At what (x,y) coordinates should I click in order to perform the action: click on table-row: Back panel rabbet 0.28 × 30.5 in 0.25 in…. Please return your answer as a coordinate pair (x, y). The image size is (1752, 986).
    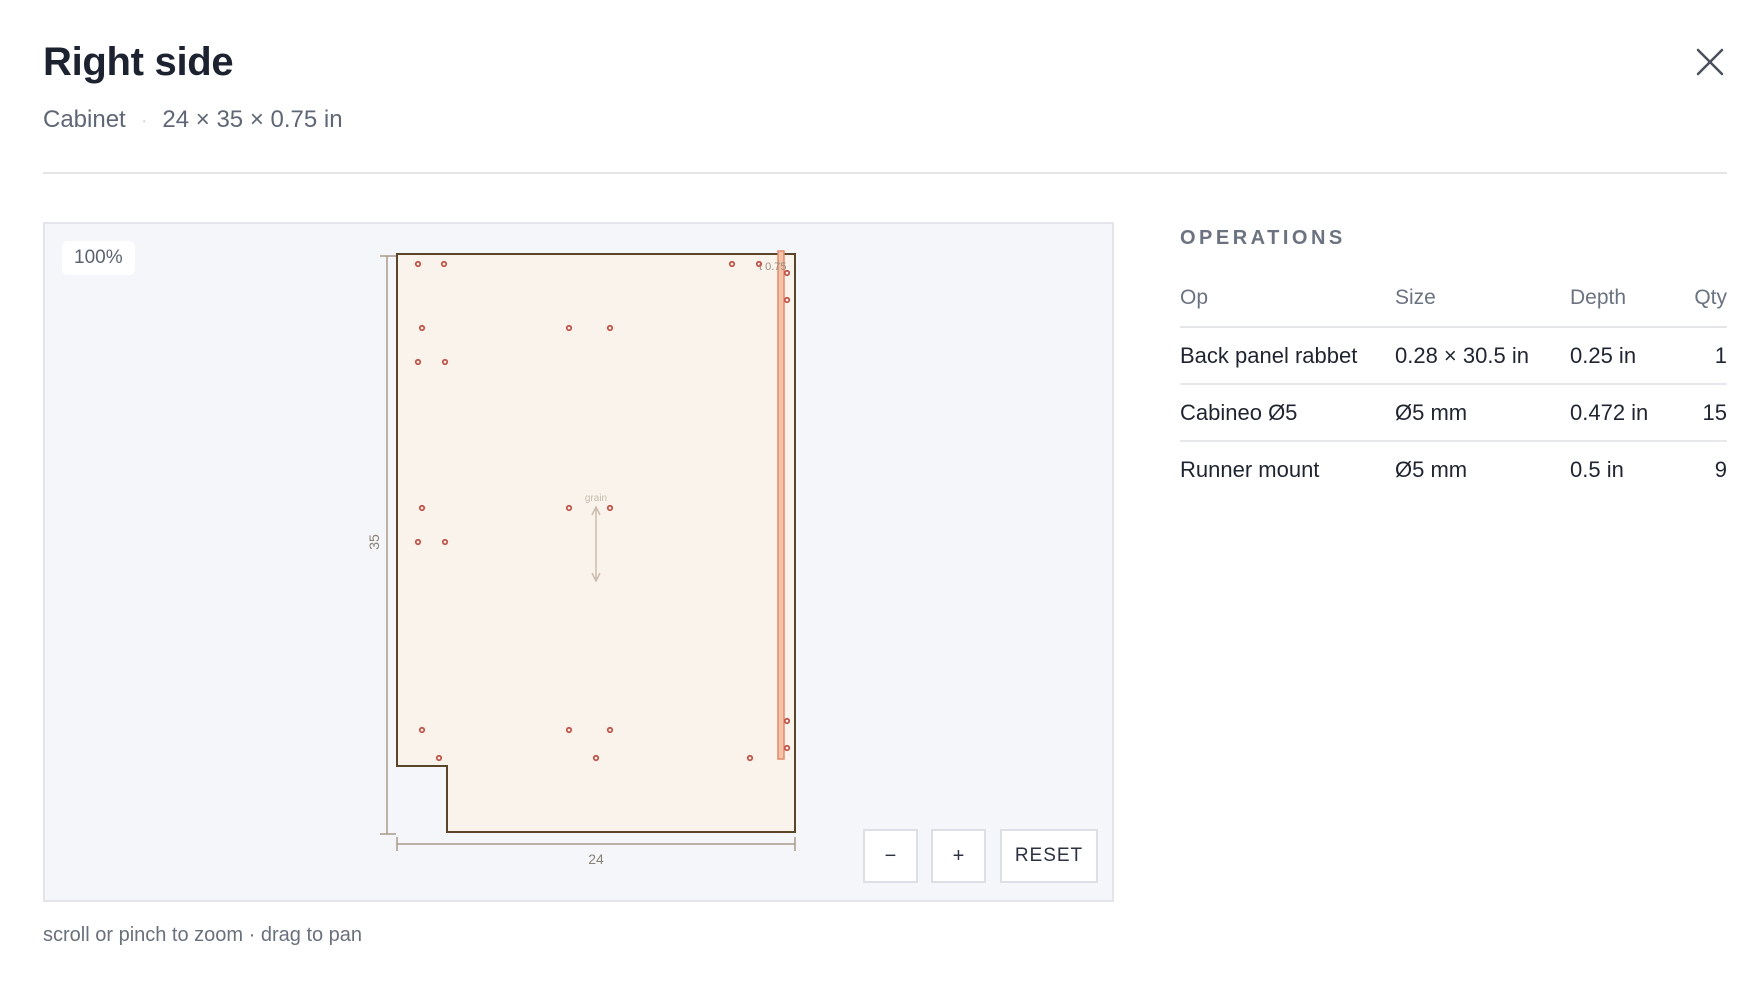
    Looking at the image, I should click on (1453, 356).